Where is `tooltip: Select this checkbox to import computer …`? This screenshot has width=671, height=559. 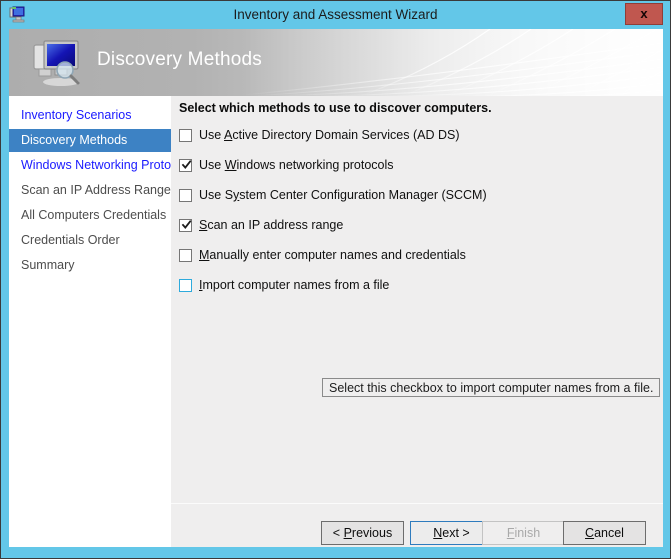 tooltip: Select this checkbox to import computer … is located at coordinates (491, 387).